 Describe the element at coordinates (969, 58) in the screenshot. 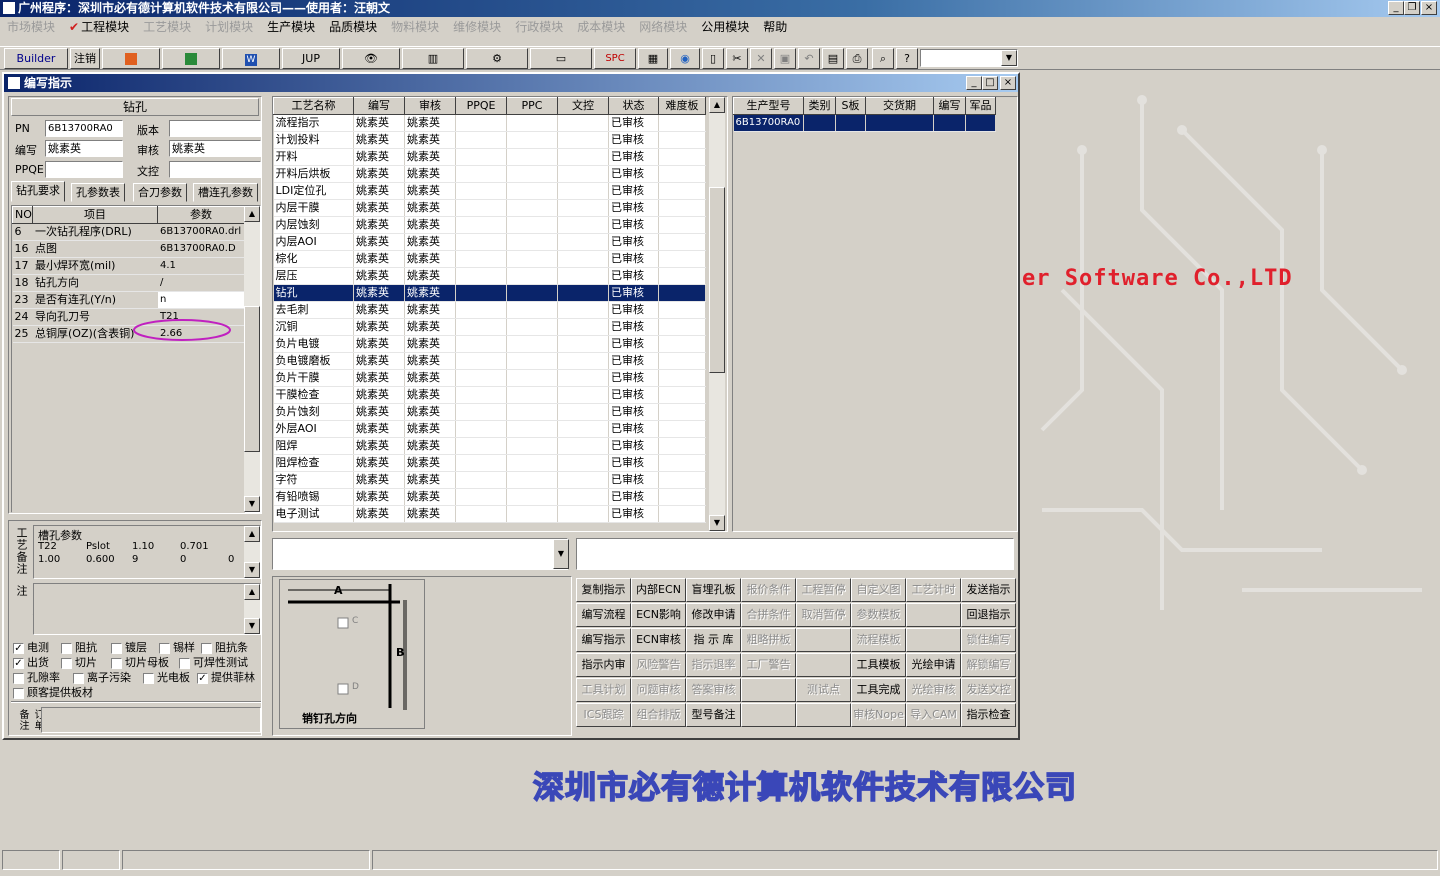

I see `toolbar-combo: ▼` at that location.